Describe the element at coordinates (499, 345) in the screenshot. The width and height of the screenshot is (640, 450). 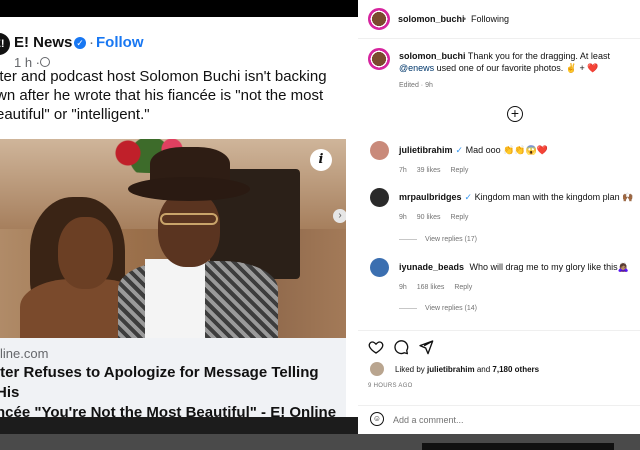
I see `action-bar` at that location.